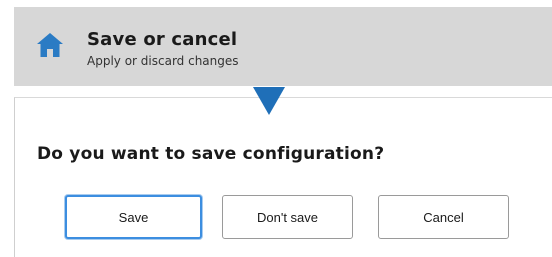 This screenshot has width=552, height=257. I want to click on dont-save-button: Don't save, so click(287, 217).